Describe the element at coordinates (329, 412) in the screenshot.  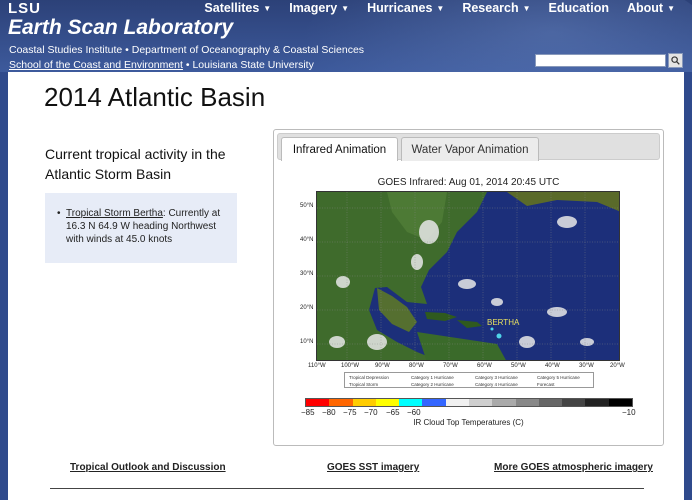
I see `colorbar-tick: −80` at that location.